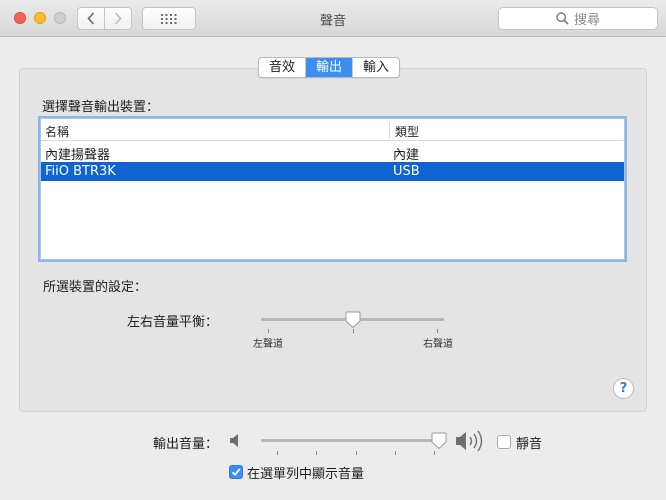 The width and height of the screenshot is (666, 500). What do you see at coordinates (504, 442) in the screenshot?
I see `mute-checkbox` at bounding box center [504, 442].